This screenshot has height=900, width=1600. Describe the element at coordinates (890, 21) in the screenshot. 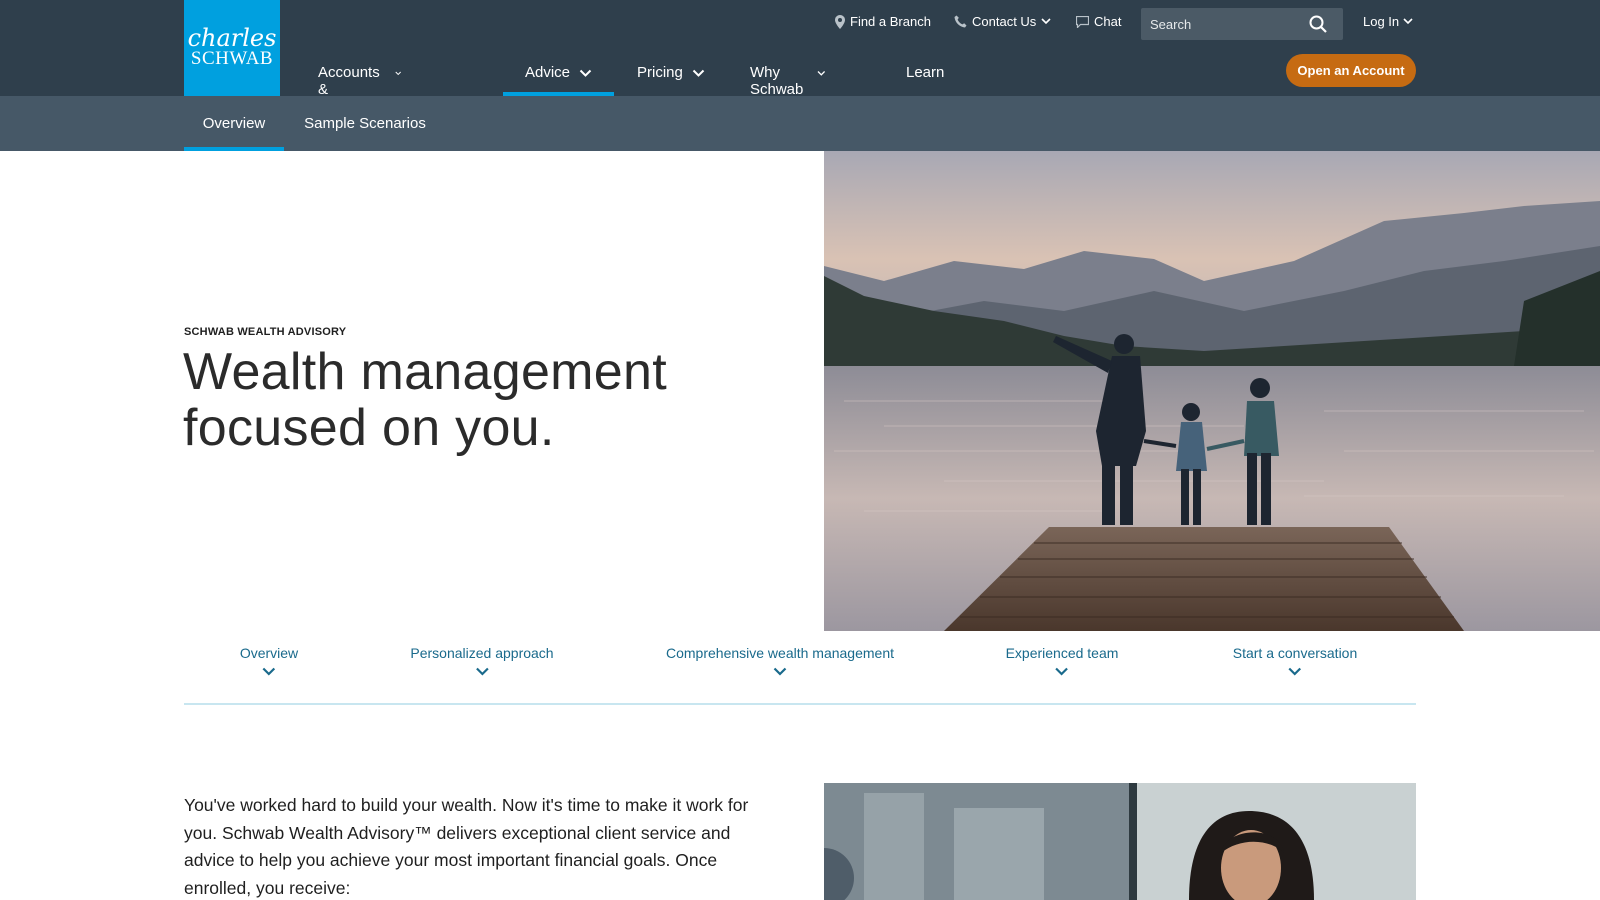

I see `find-branch-label: Find a Branch` at that location.